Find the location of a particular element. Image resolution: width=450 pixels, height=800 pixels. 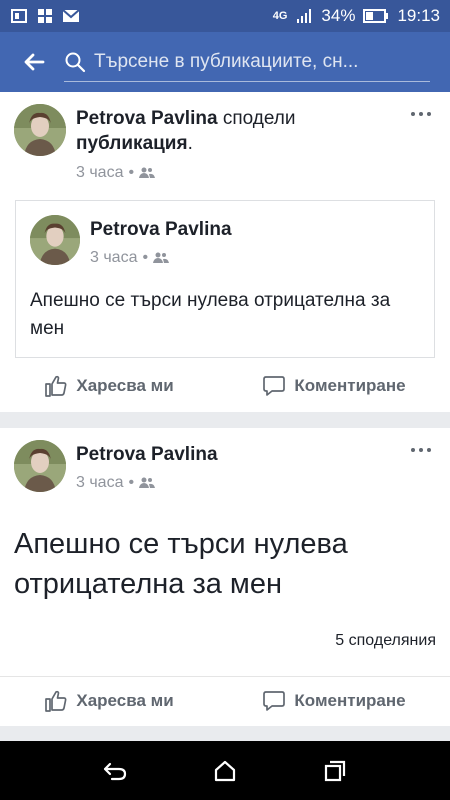

post-title: Petrova Pavlina is located at coordinates (236, 454).